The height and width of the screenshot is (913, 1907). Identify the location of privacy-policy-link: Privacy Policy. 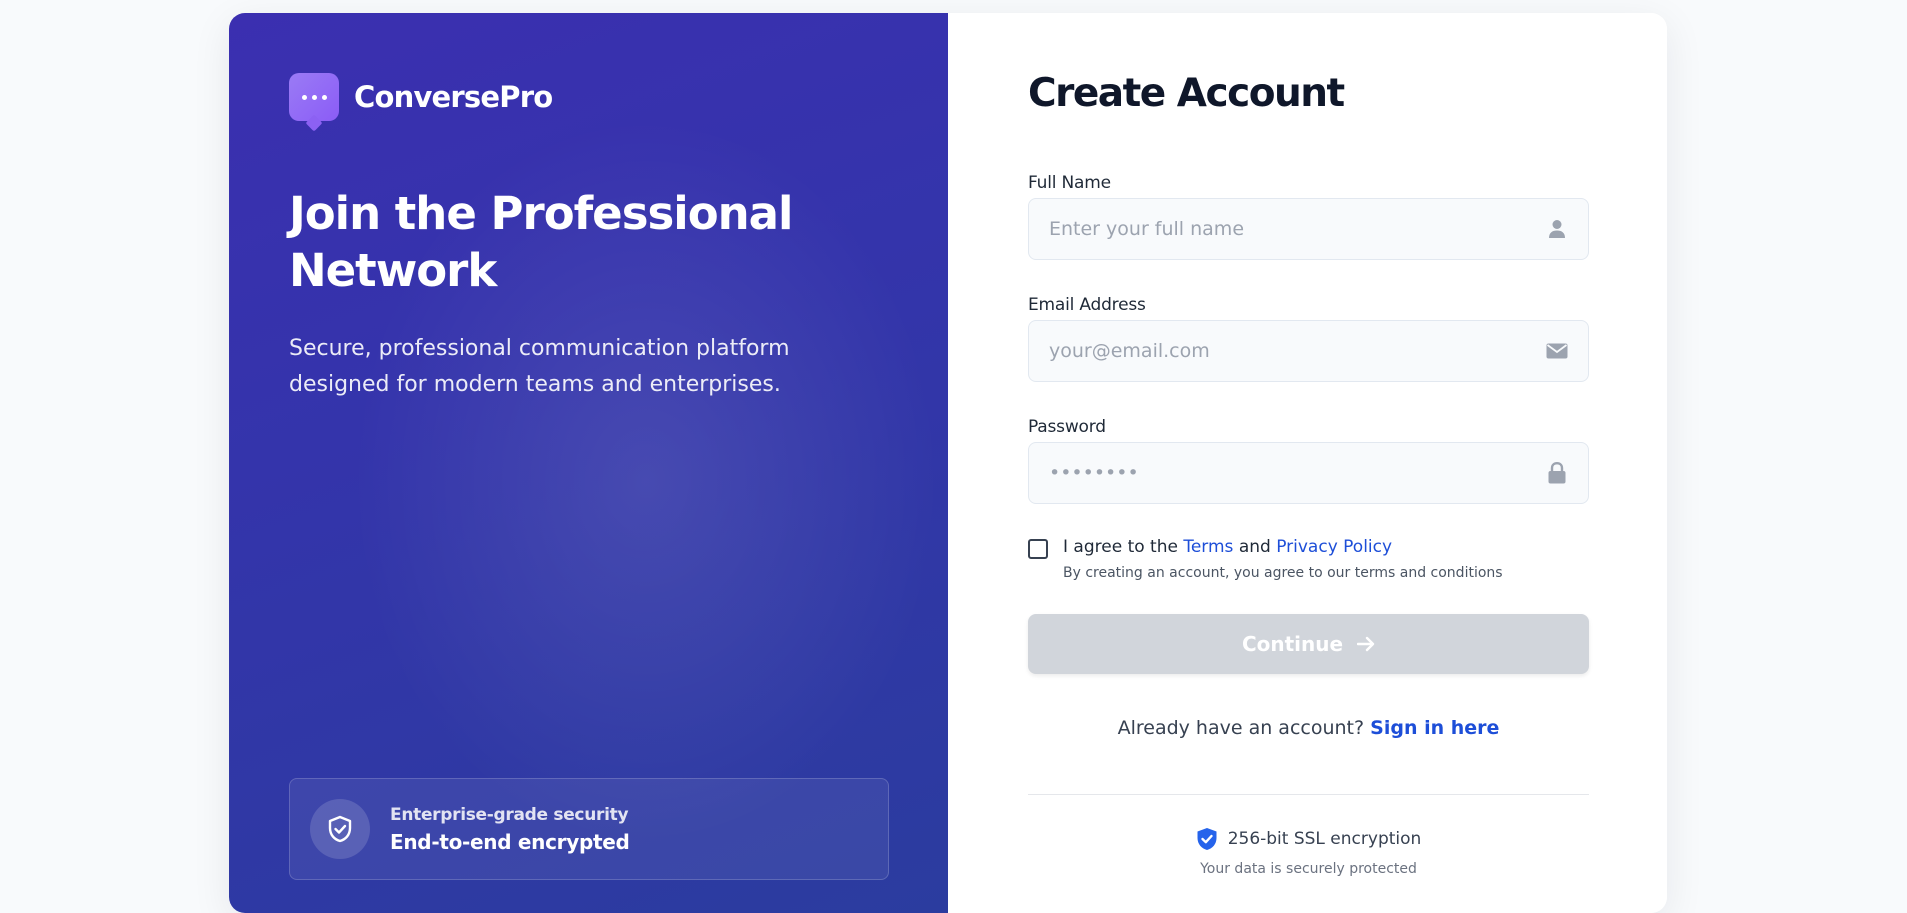
(1334, 547).